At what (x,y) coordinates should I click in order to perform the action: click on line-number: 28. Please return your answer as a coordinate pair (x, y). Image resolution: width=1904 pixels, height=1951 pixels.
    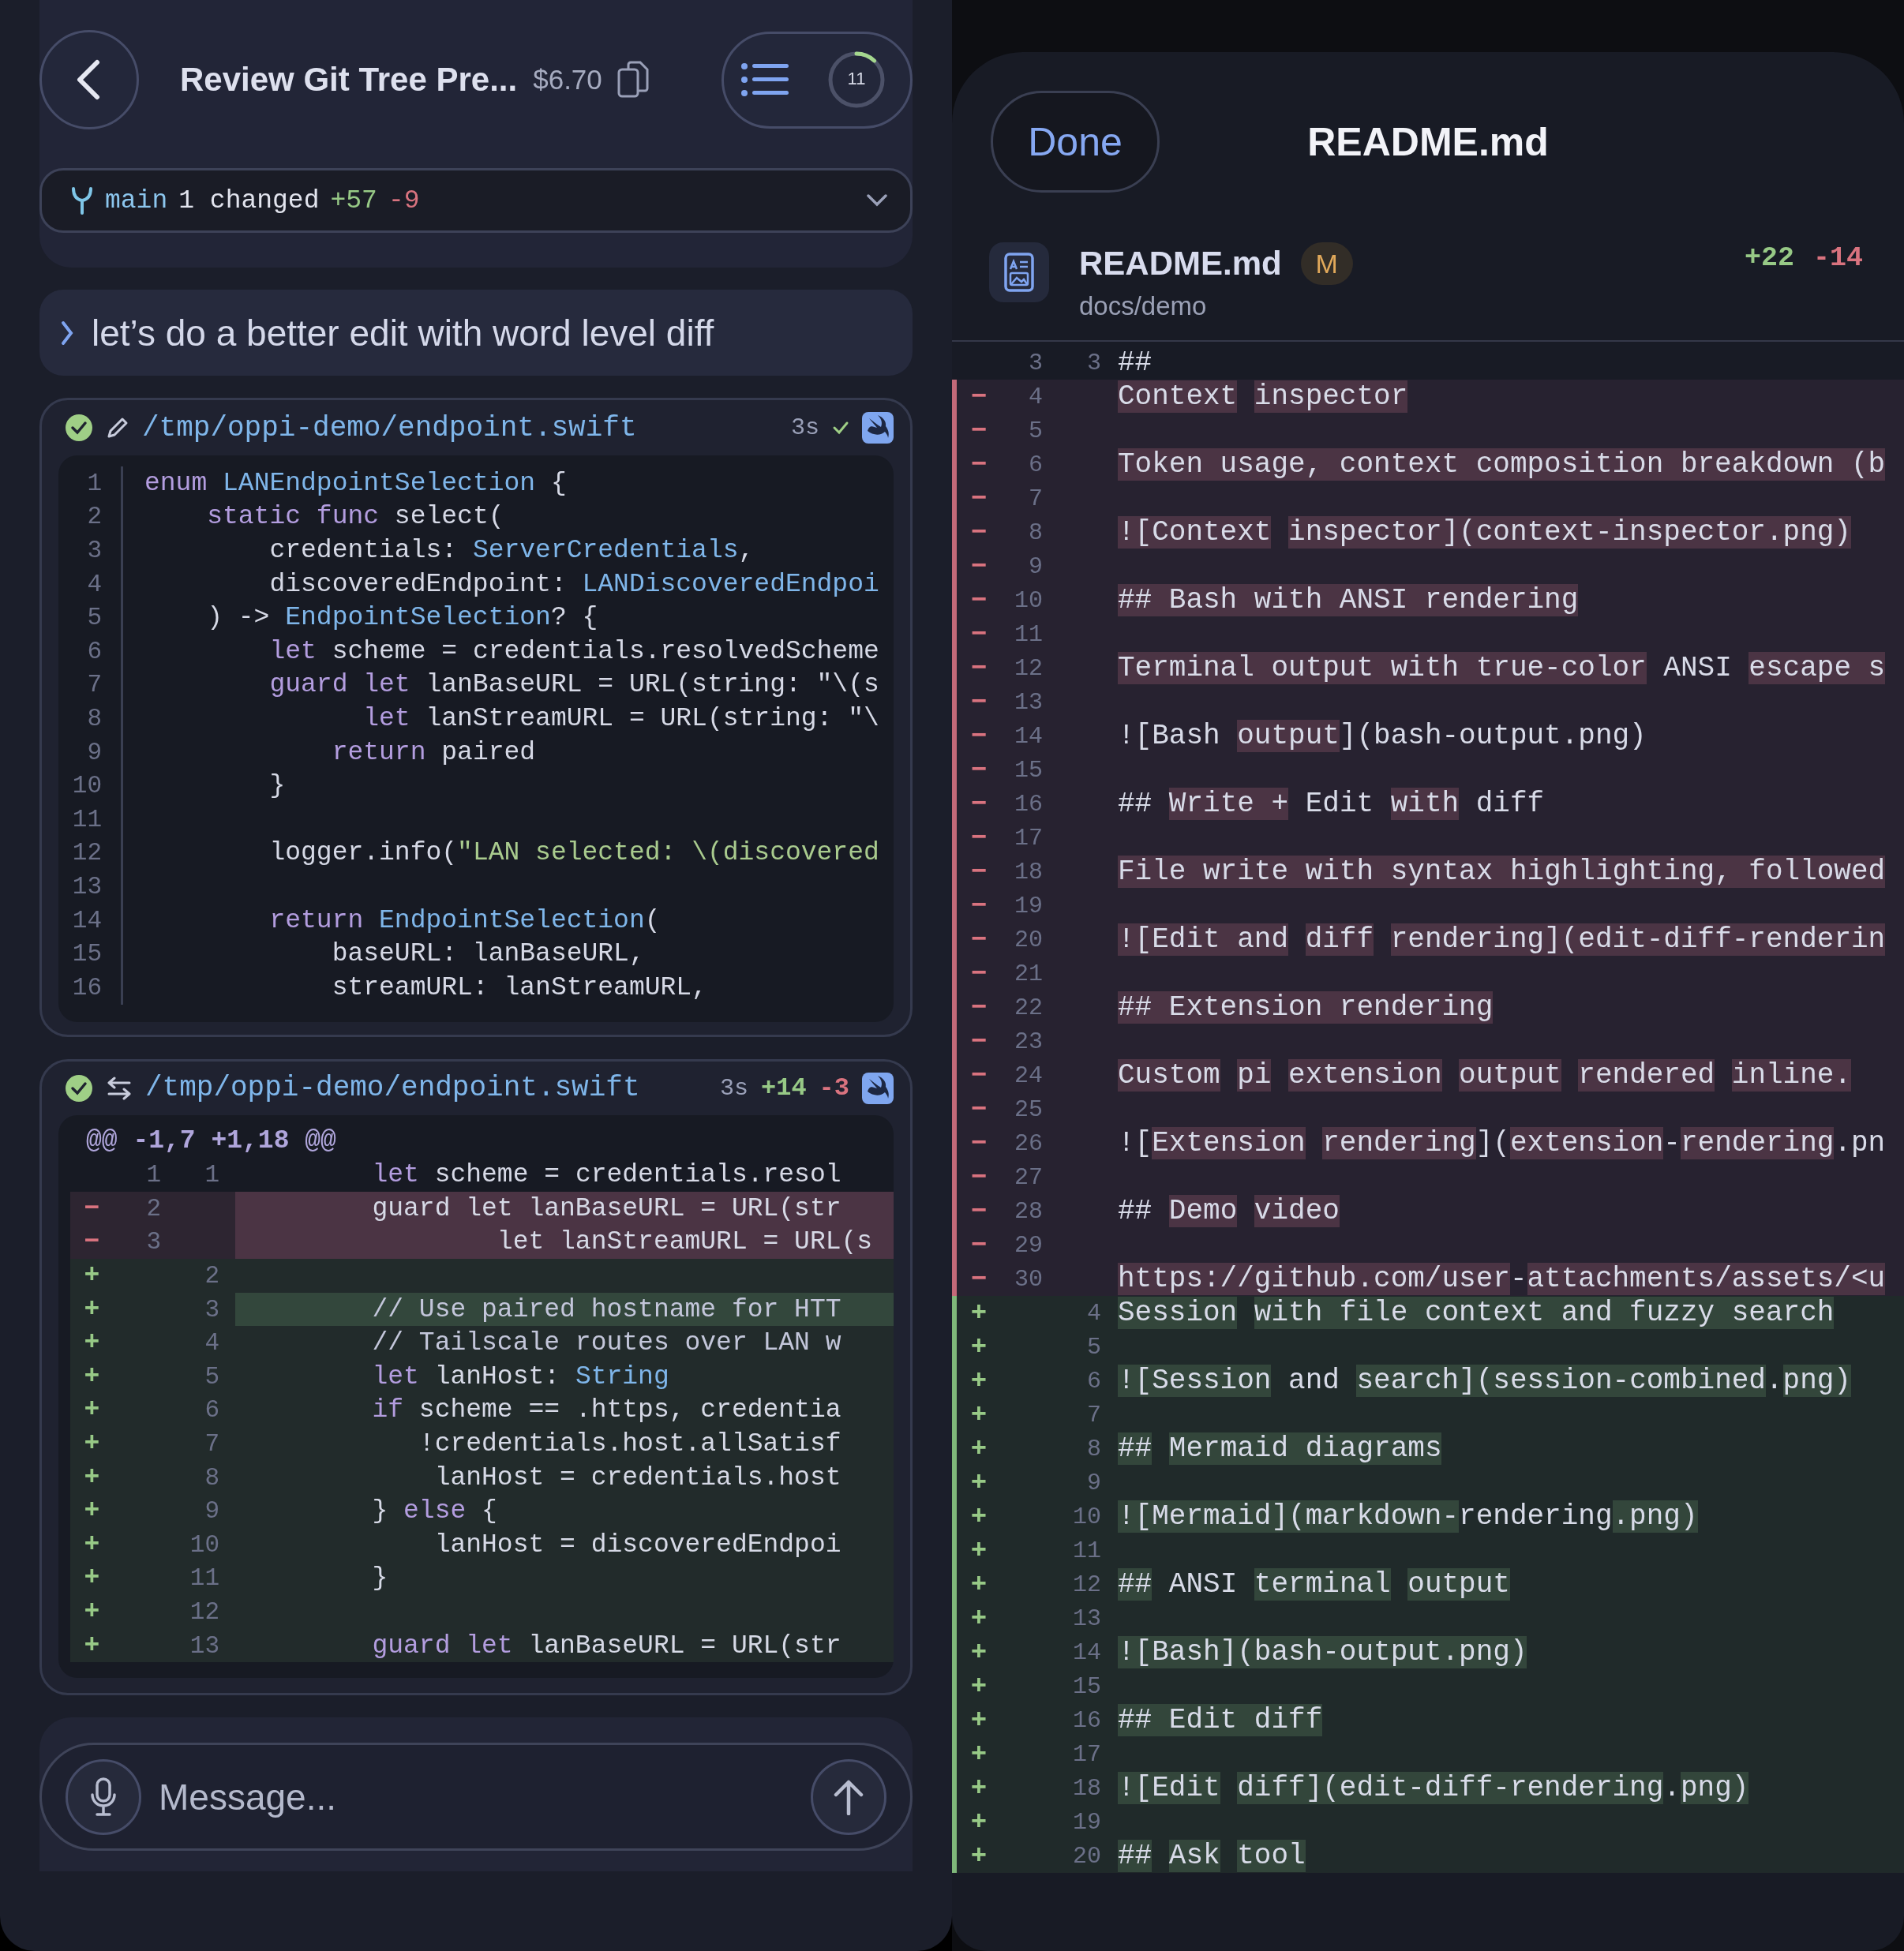
    Looking at the image, I should click on (1028, 1211).